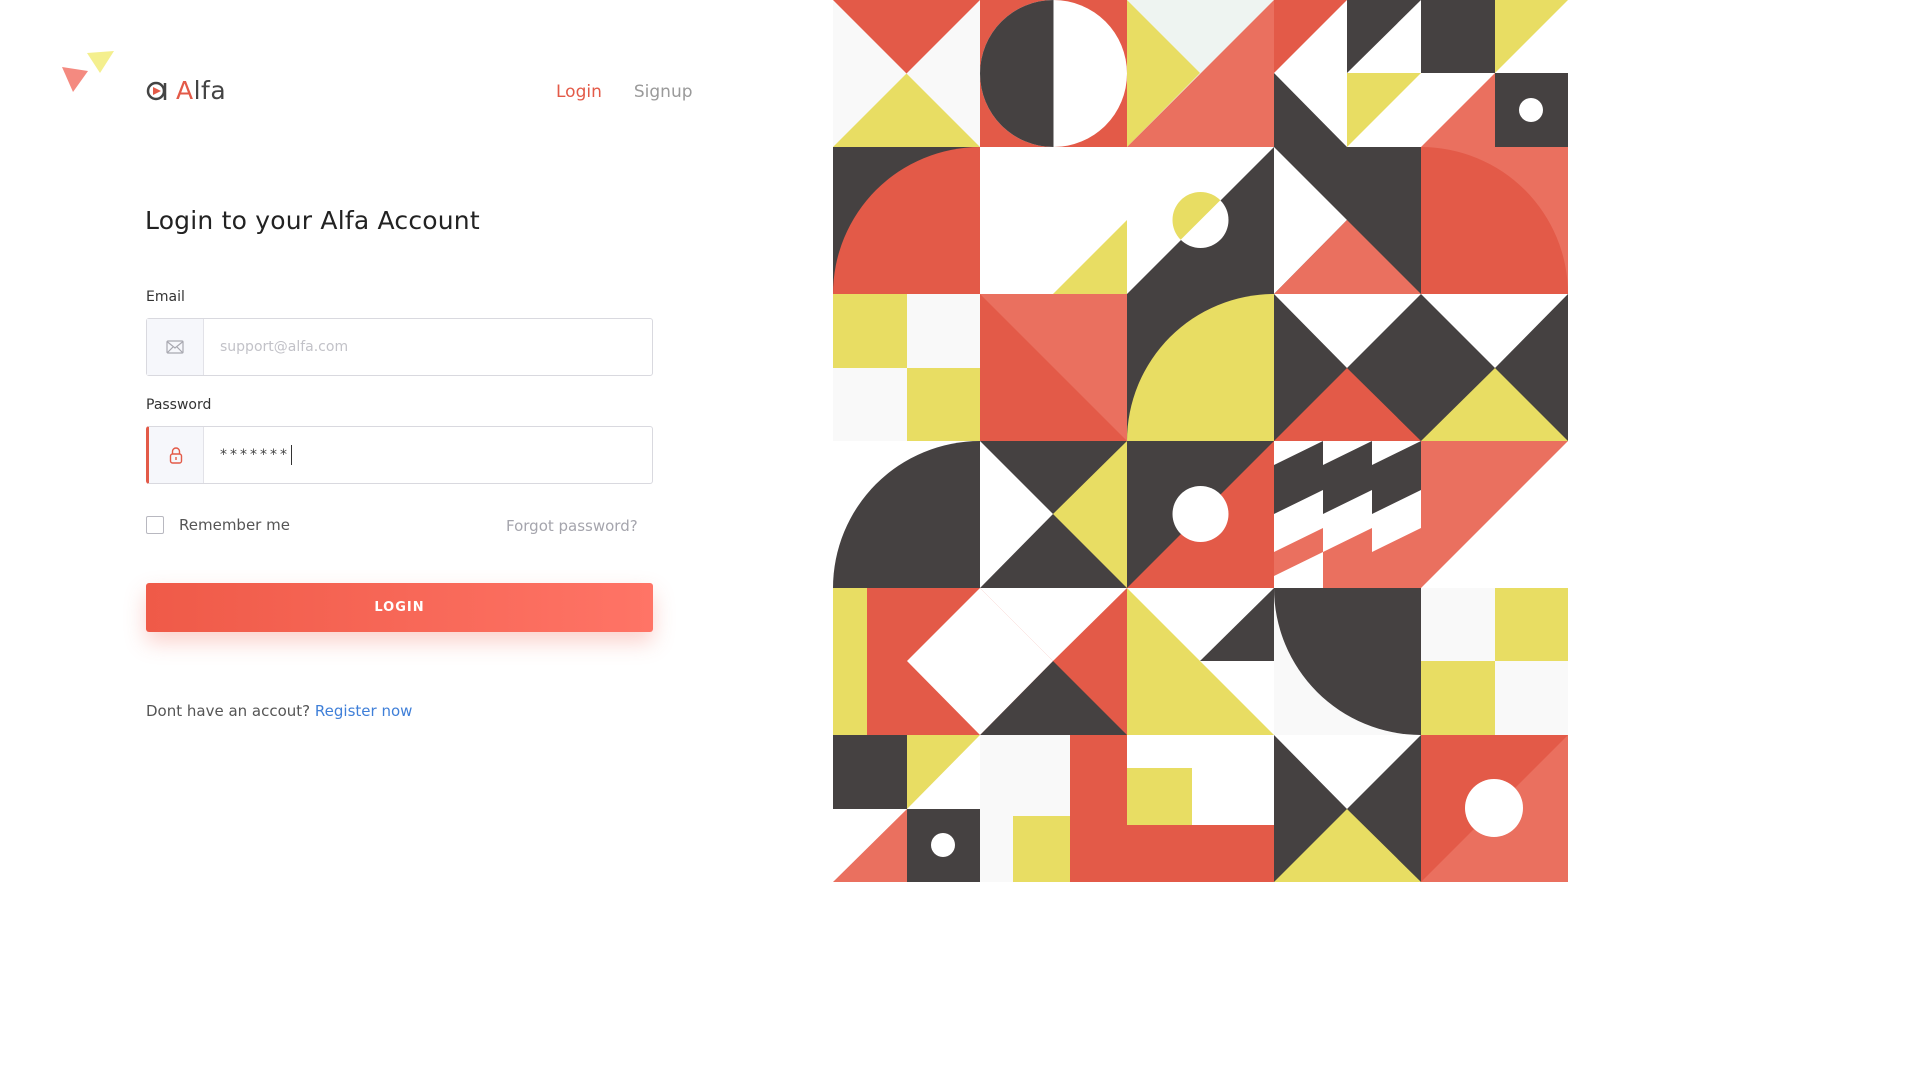  What do you see at coordinates (201, 90) in the screenshot?
I see `brand-name: Alfa` at bounding box center [201, 90].